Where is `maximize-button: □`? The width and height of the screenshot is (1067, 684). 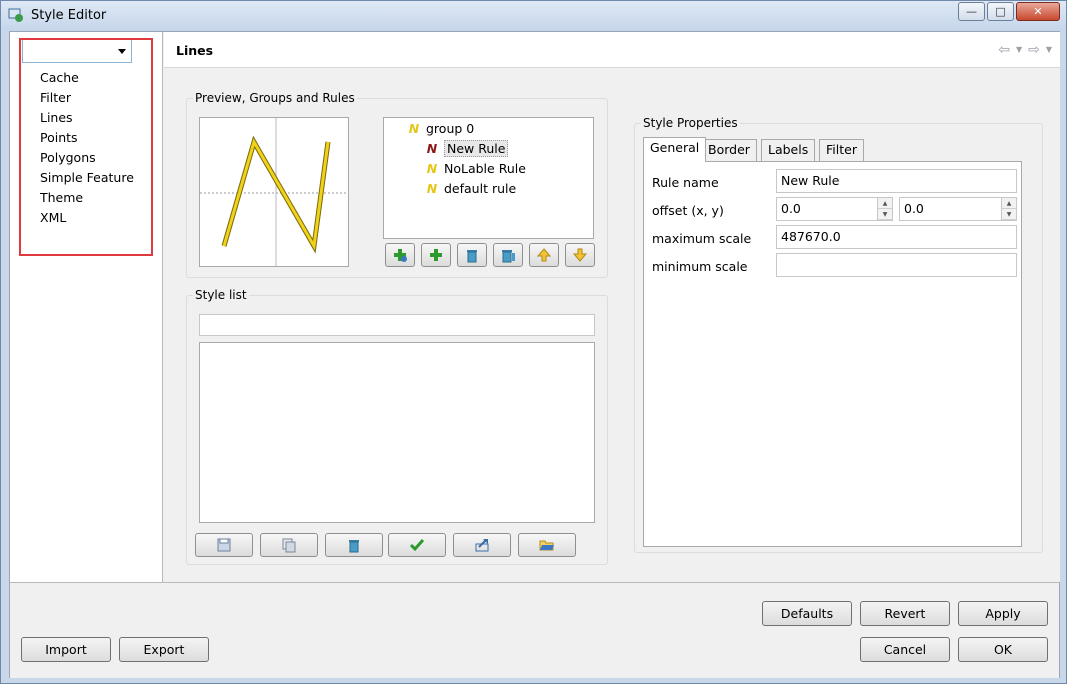
maximize-button: □ is located at coordinates (1000, 11).